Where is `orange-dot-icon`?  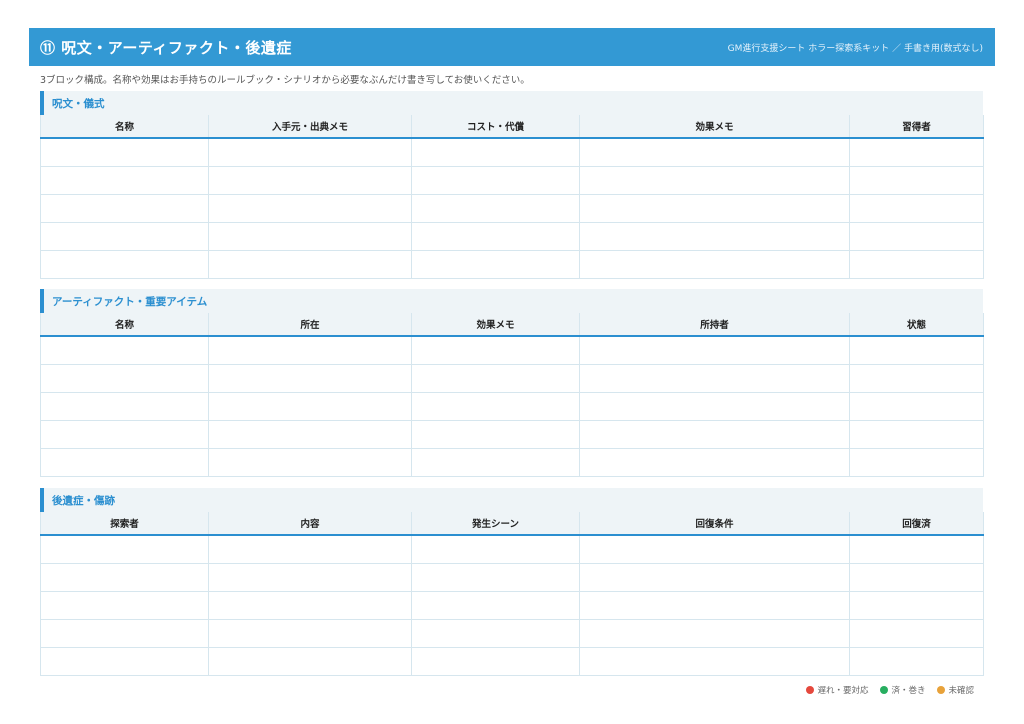
orange-dot-icon is located at coordinates (941, 690).